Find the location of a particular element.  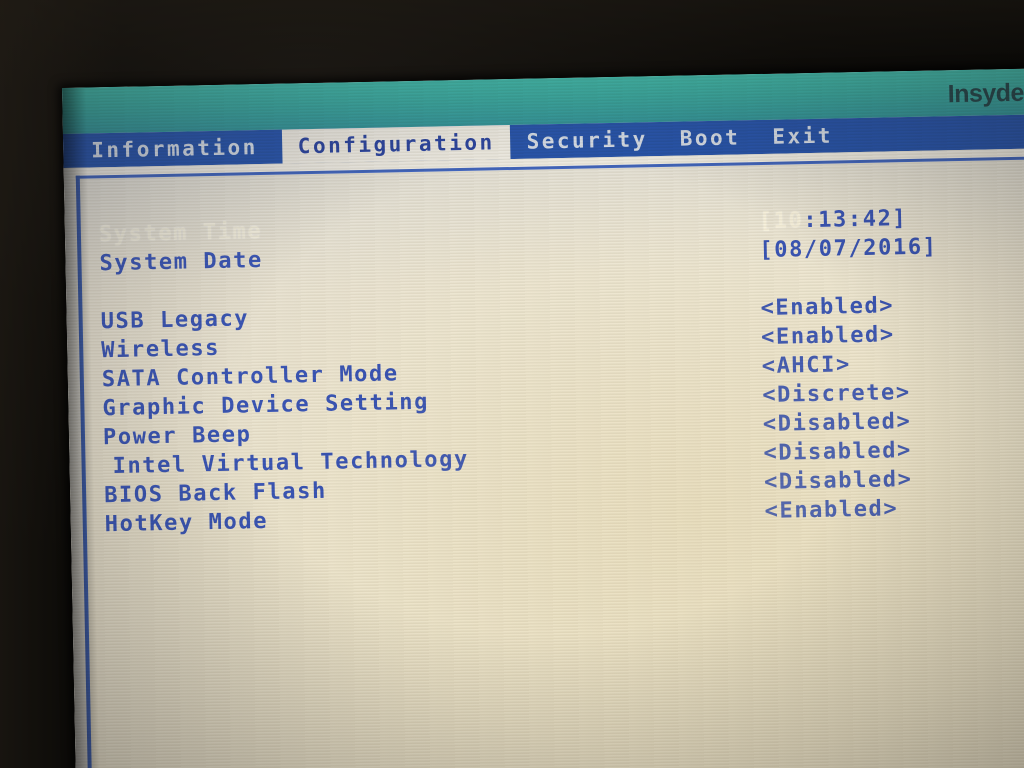

tab-configuration: Configuration is located at coordinates (396, 144).